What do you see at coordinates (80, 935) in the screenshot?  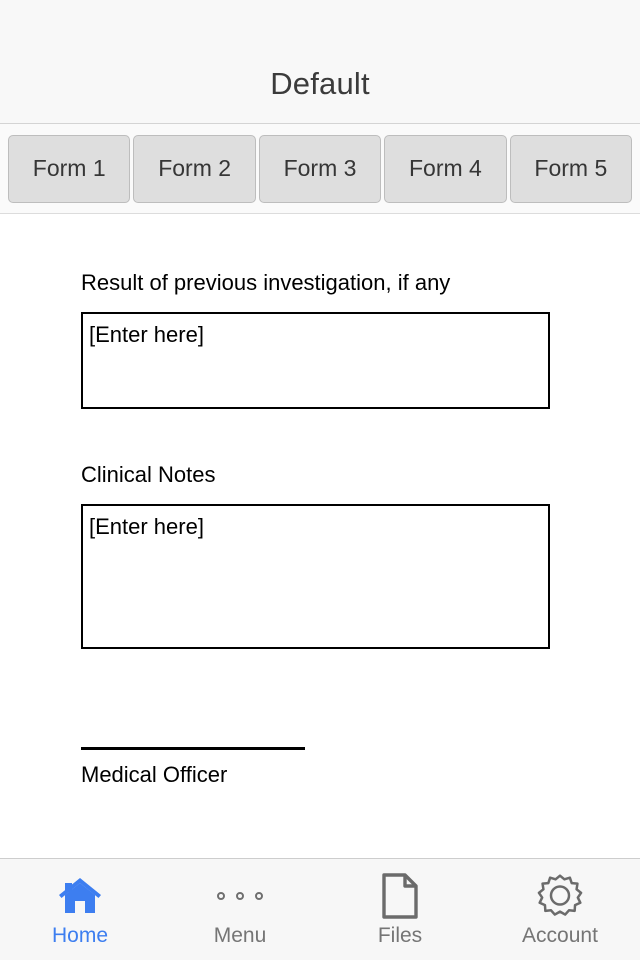 I see `nav-label-home: Home` at bounding box center [80, 935].